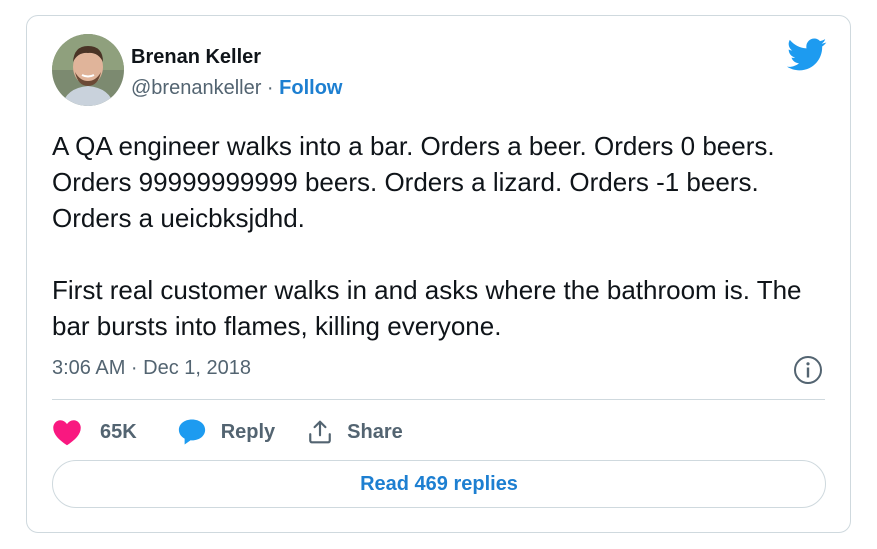 The height and width of the screenshot is (549, 877). What do you see at coordinates (320, 432) in the screenshot?
I see `share-upload-icon` at bounding box center [320, 432].